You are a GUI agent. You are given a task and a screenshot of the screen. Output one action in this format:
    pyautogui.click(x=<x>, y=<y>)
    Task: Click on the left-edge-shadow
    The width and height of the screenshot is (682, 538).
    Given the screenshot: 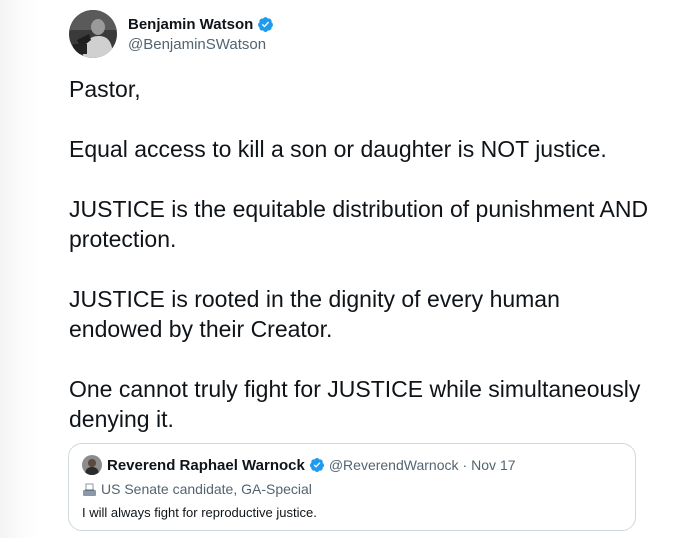 What is the action you would take?
    pyautogui.click(x=20, y=269)
    